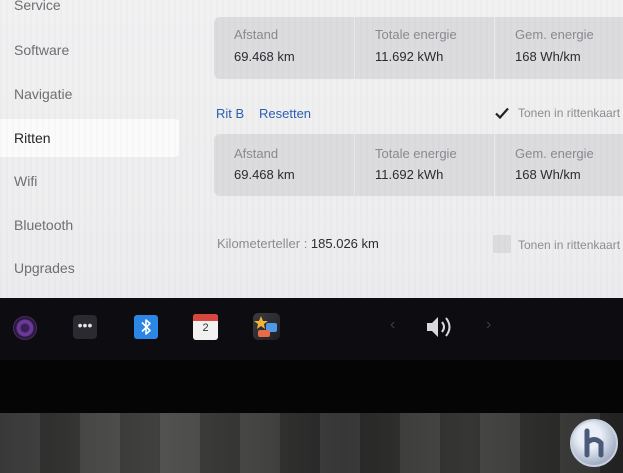  Describe the element at coordinates (89, 138) in the screenshot. I see `sidebar-item-ritten: Ritten` at that location.